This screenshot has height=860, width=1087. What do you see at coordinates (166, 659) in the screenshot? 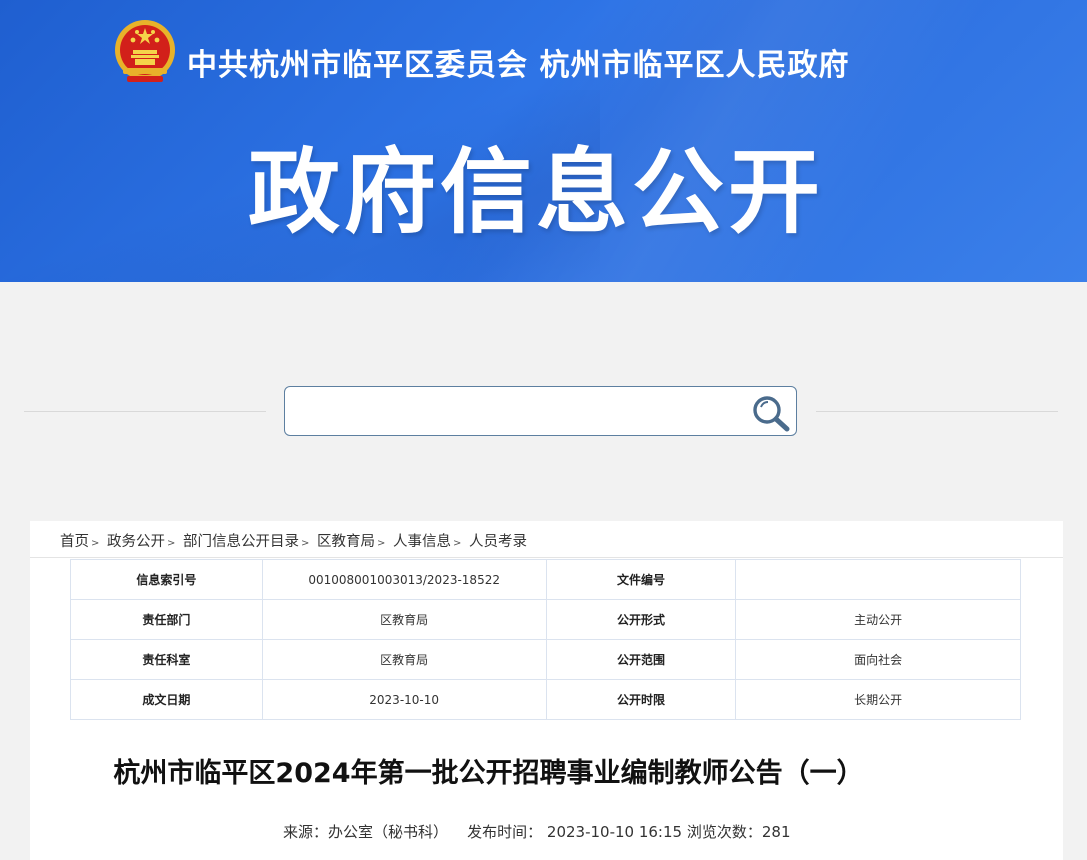
I see `meta-key: 责任科室` at bounding box center [166, 659].